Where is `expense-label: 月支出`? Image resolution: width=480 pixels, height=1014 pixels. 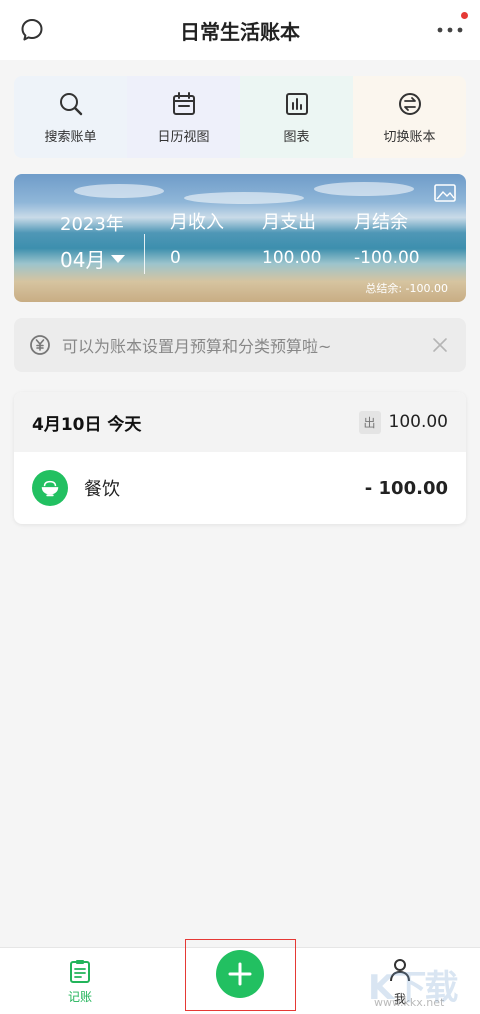
expense-label: 月支出 is located at coordinates (289, 222).